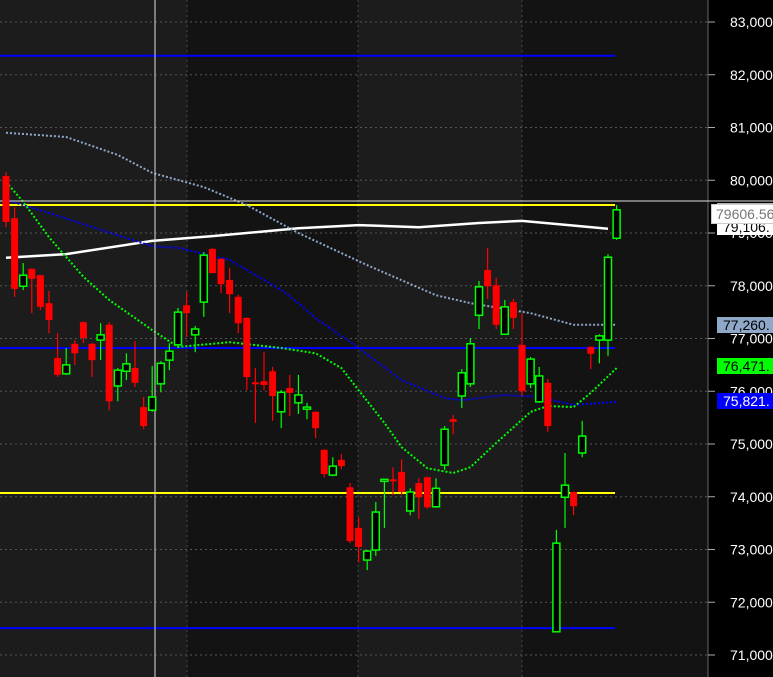 This screenshot has width=773, height=677. Describe the element at coordinates (745, 324) in the screenshot. I see `price-label: 77,260.` at that location.